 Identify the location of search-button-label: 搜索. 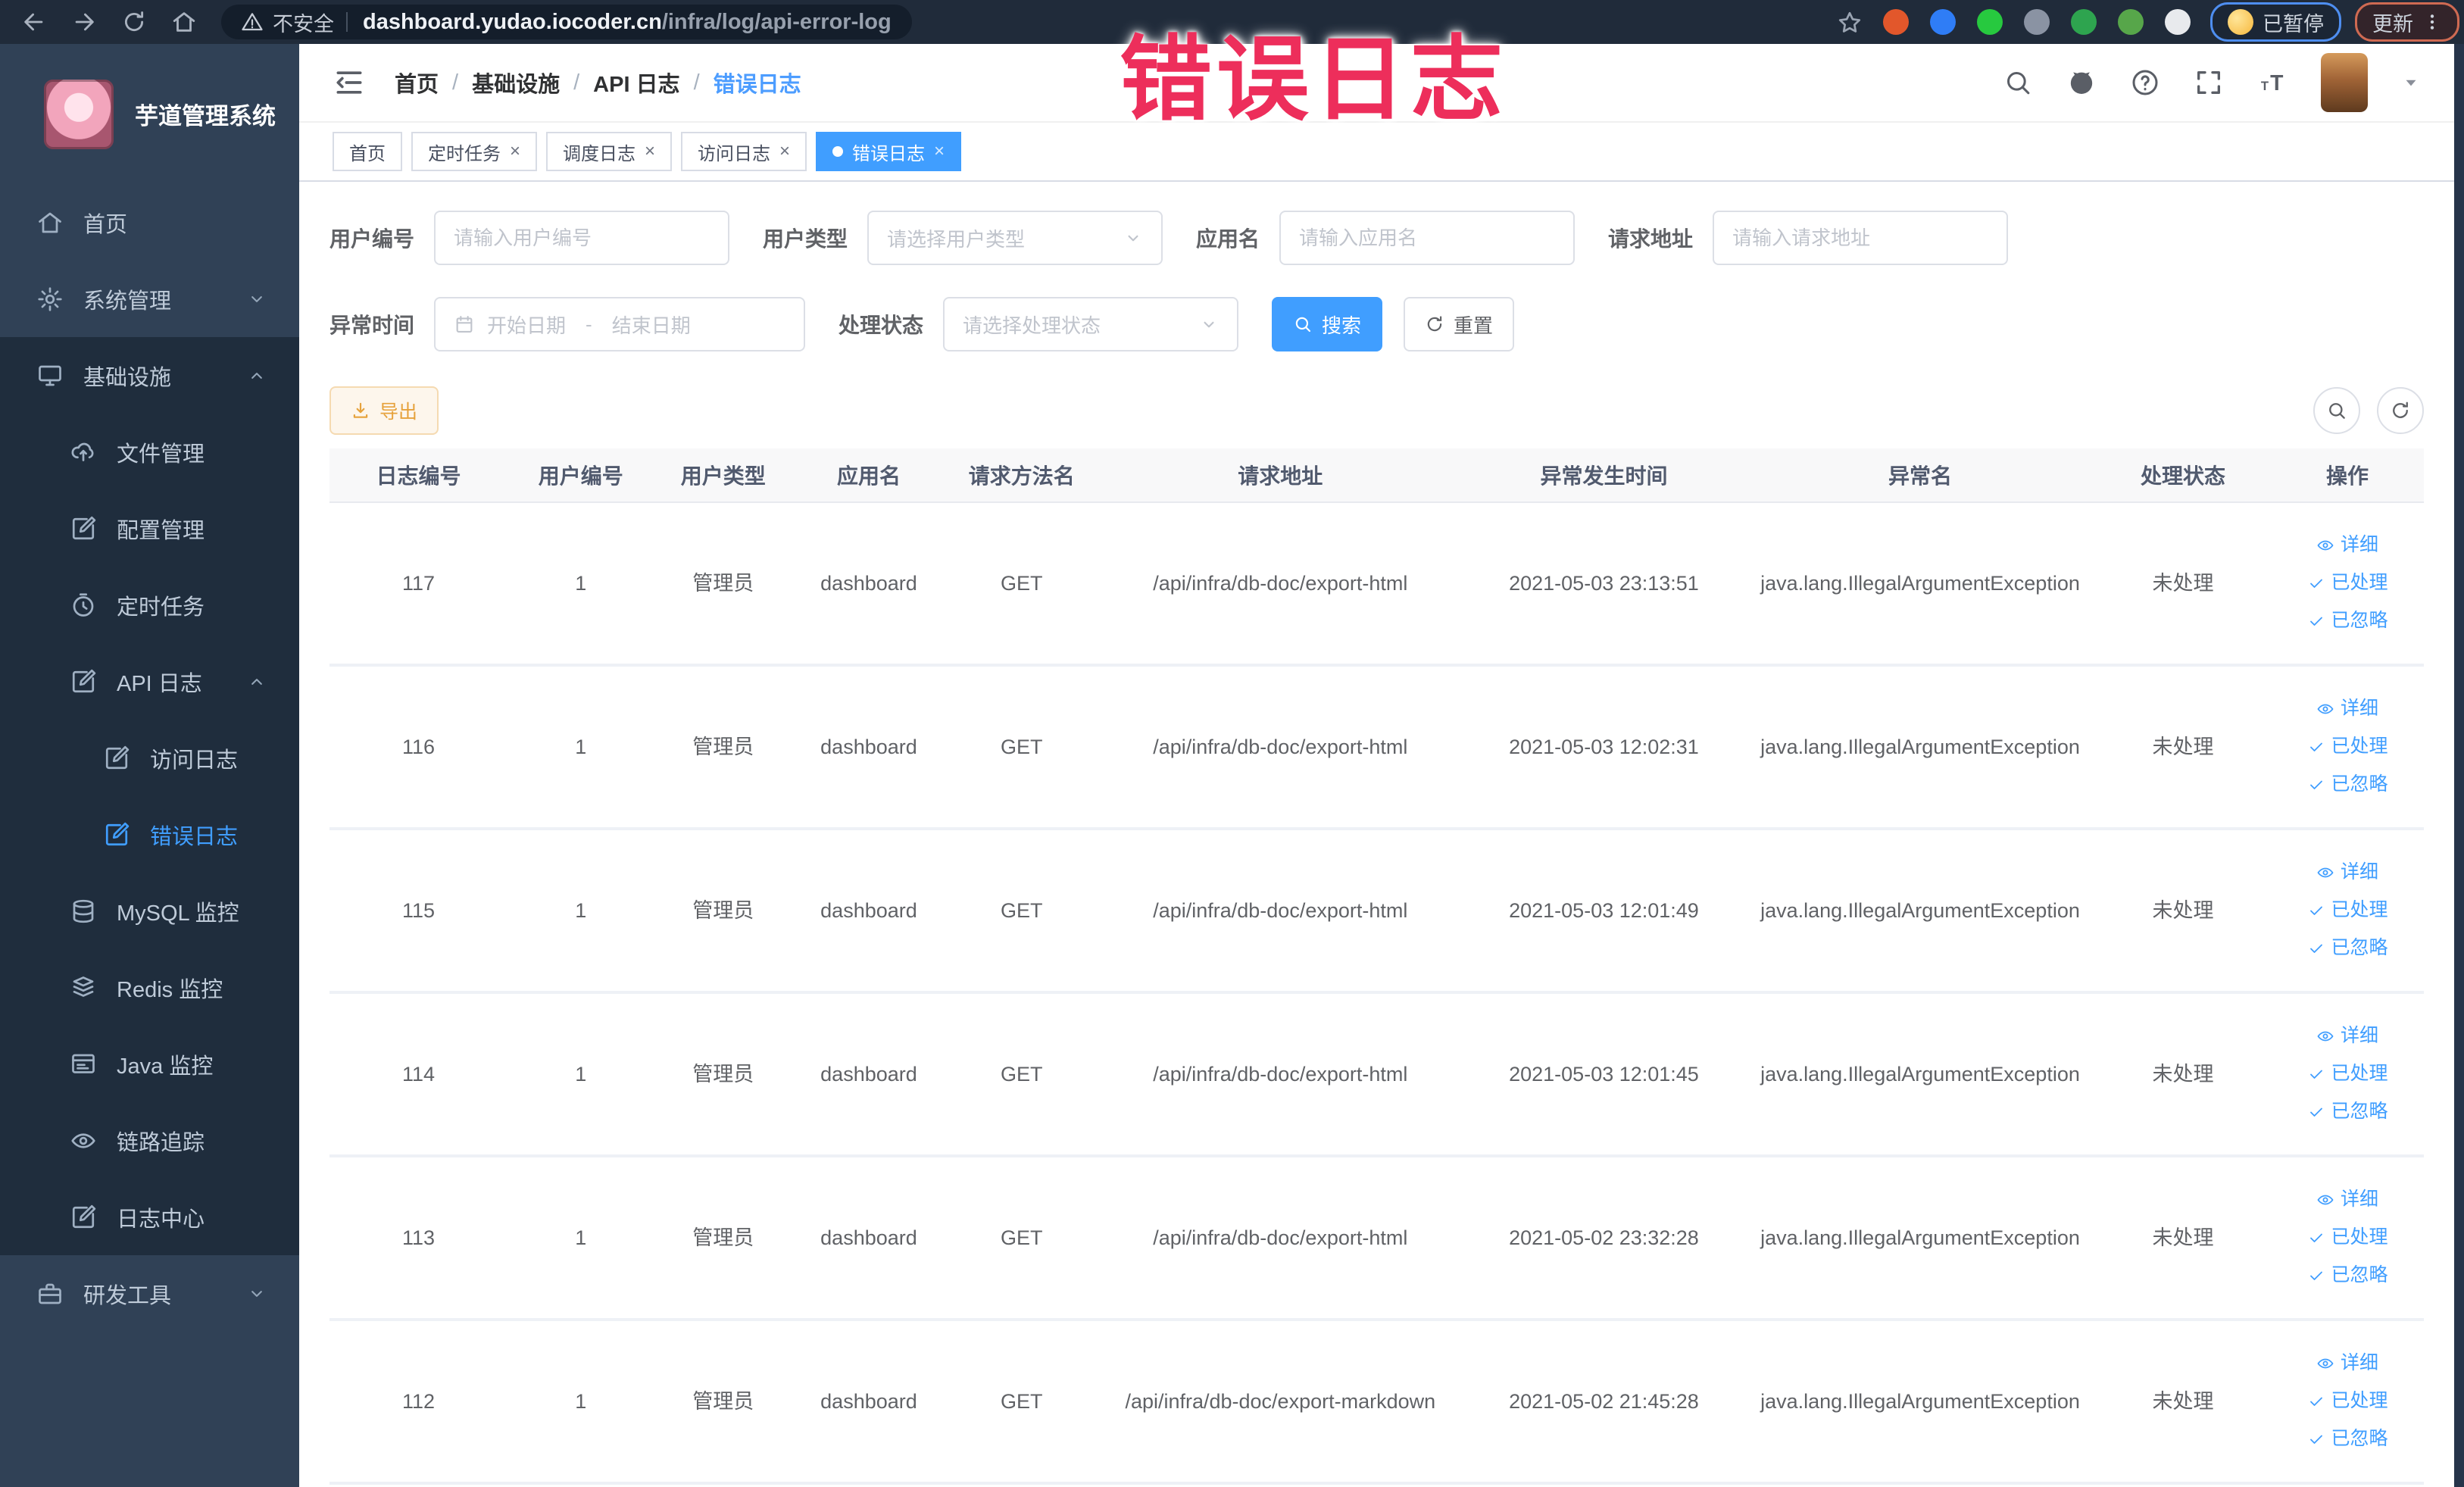
(1342, 325).